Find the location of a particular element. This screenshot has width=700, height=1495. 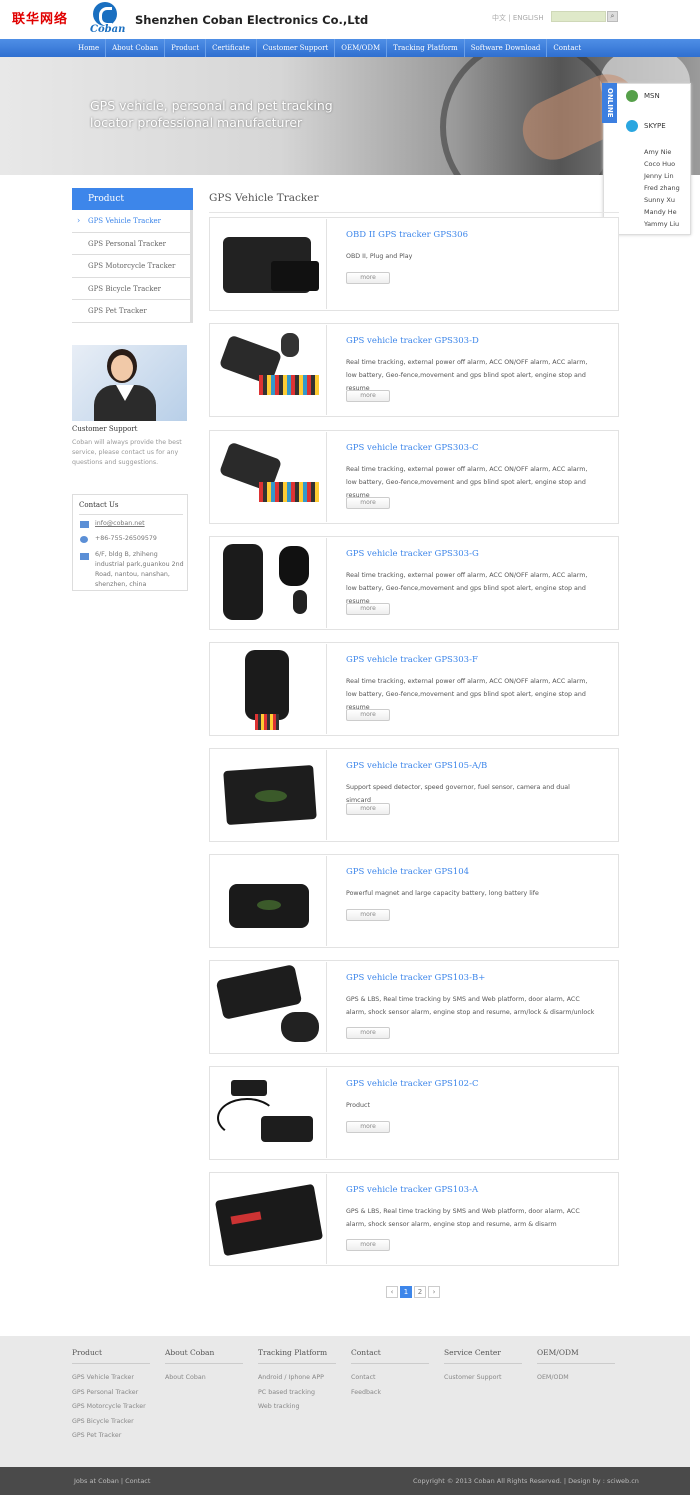

product-title: GPS vehicle tracker GPS303-C is located at coordinates (412, 448).